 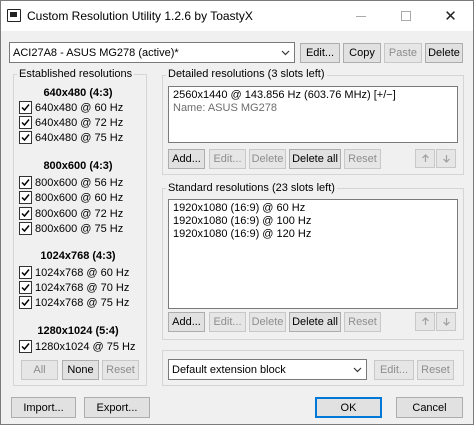 What do you see at coordinates (313, 221) in the screenshot?
I see `list-item: 1920x1080 (16:9) @ 100 Hz` at bounding box center [313, 221].